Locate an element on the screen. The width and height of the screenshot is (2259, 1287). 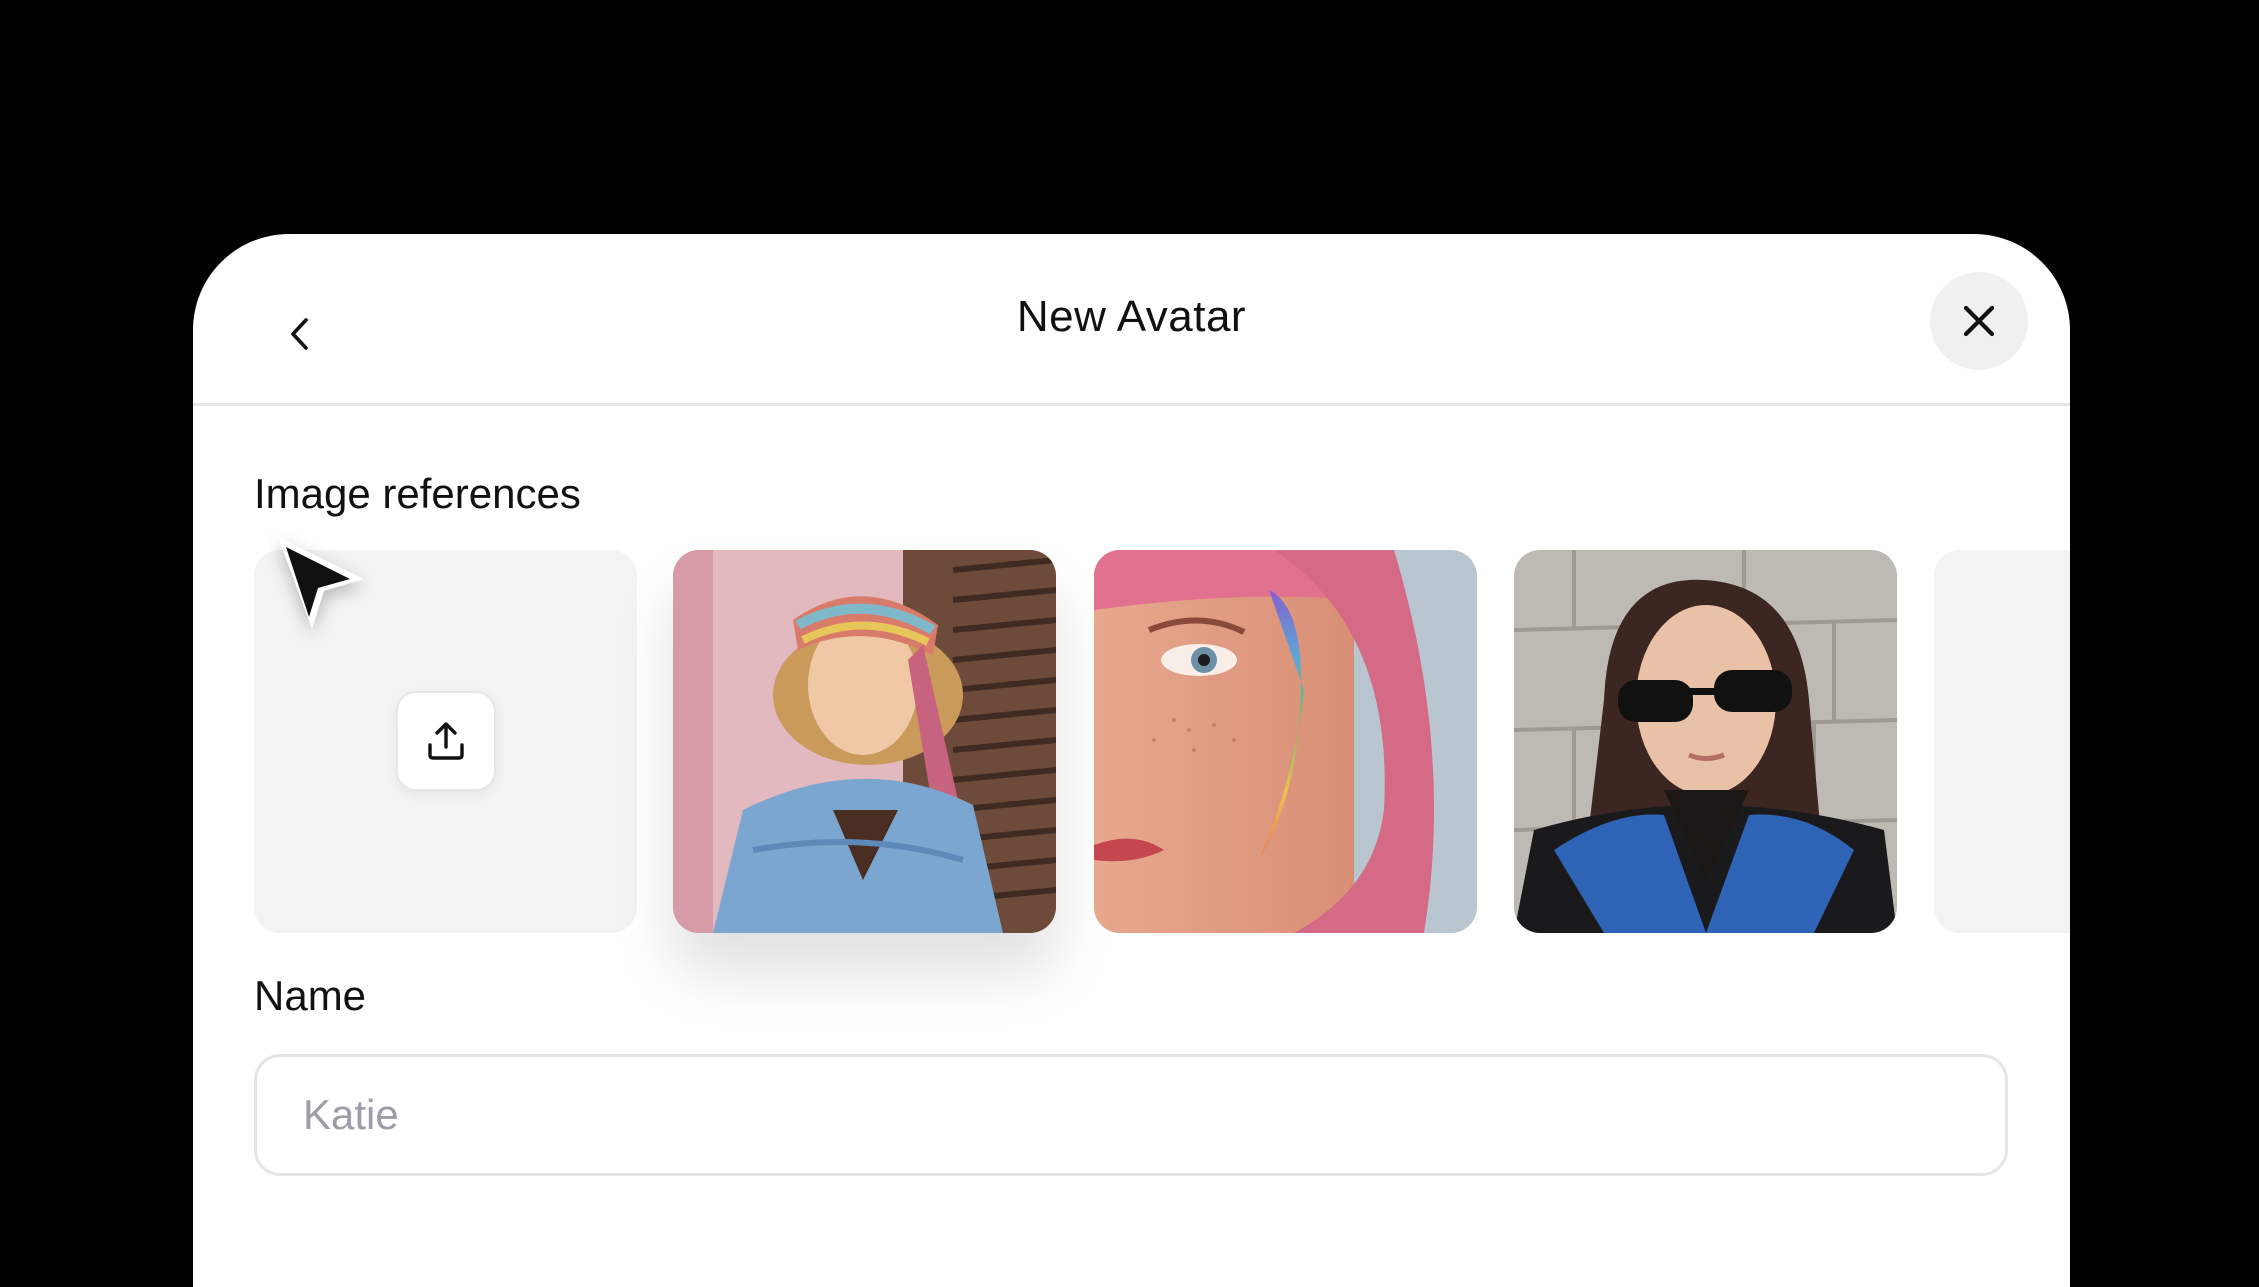
name-input is located at coordinates (1131, 1115).